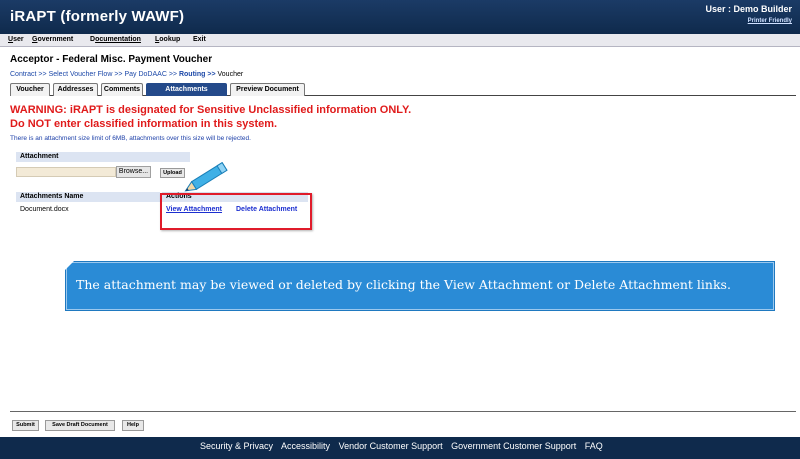 The height and width of the screenshot is (459, 800). I want to click on menu-documentation: Documentation, so click(115, 39).